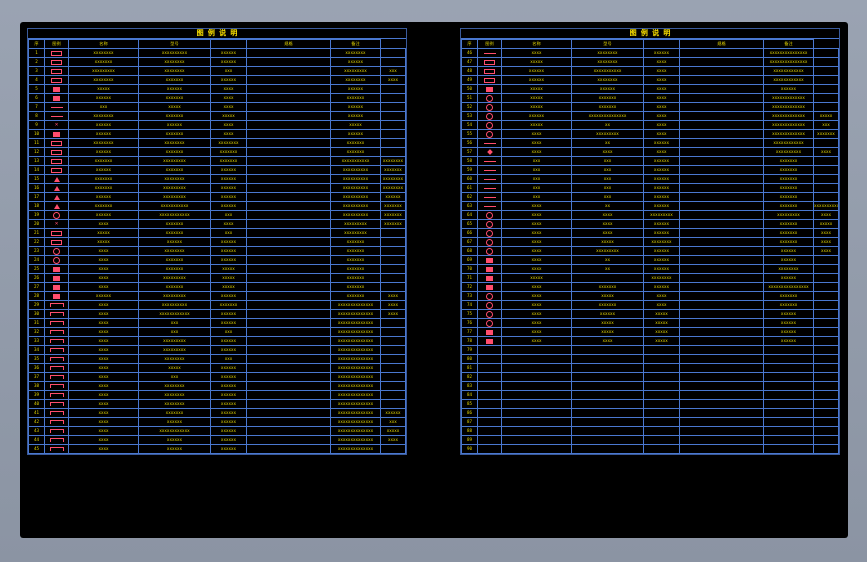 Image resolution: width=867 pixels, height=562 pixels. I want to click on step-symbol-icon, so click(56, 350).